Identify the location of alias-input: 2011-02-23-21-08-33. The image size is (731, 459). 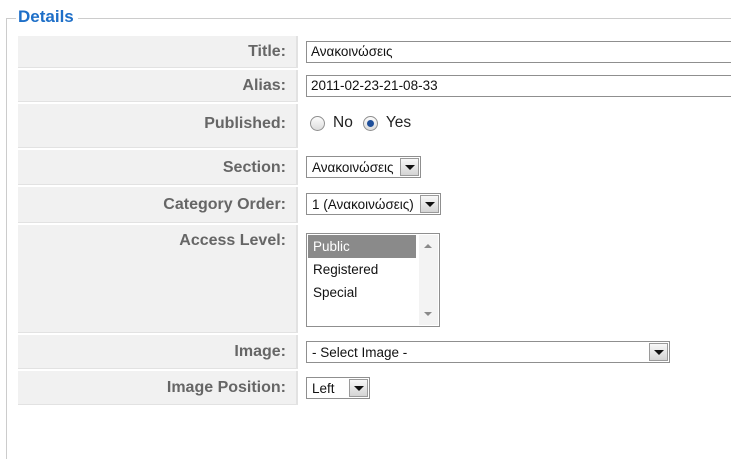
(518, 86).